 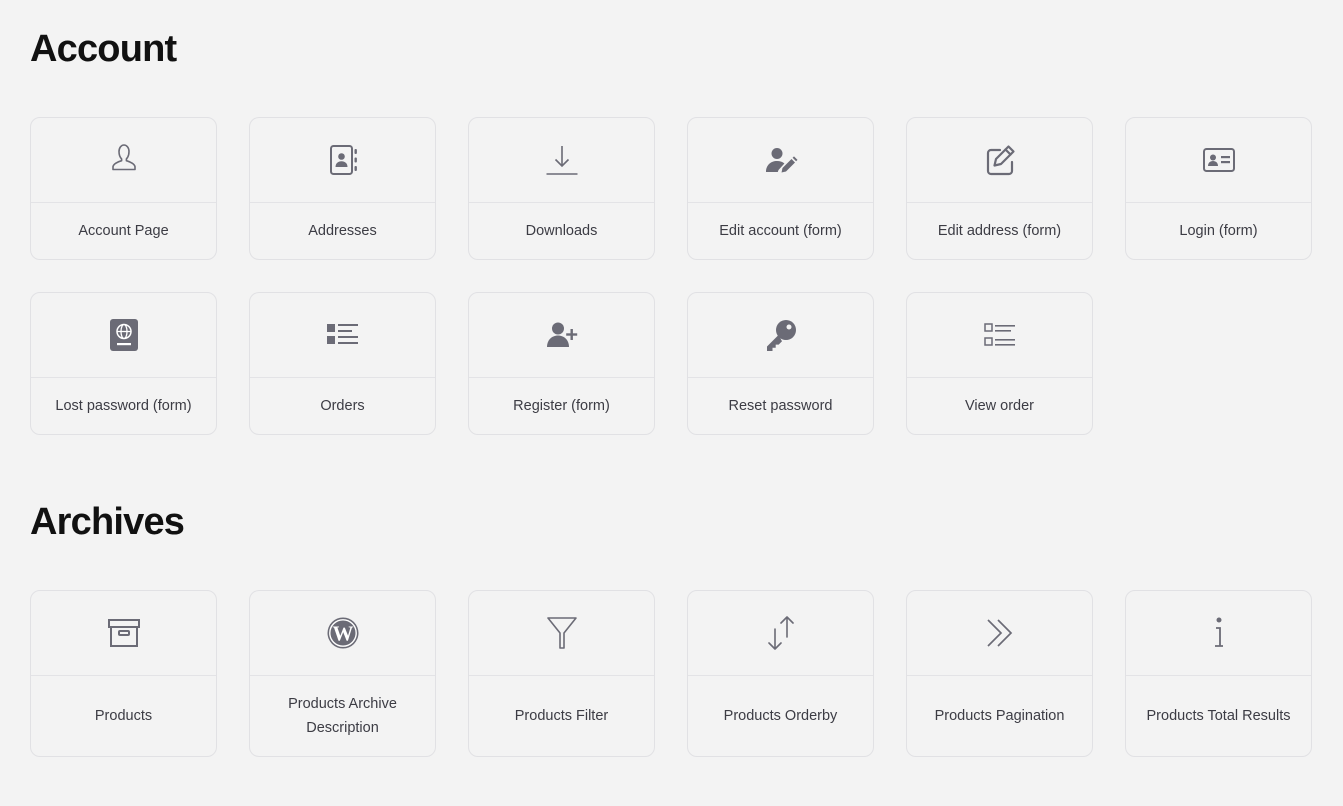 What do you see at coordinates (343, 160) in the screenshot?
I see `address-book-icon` at bounding box center [343, 160].